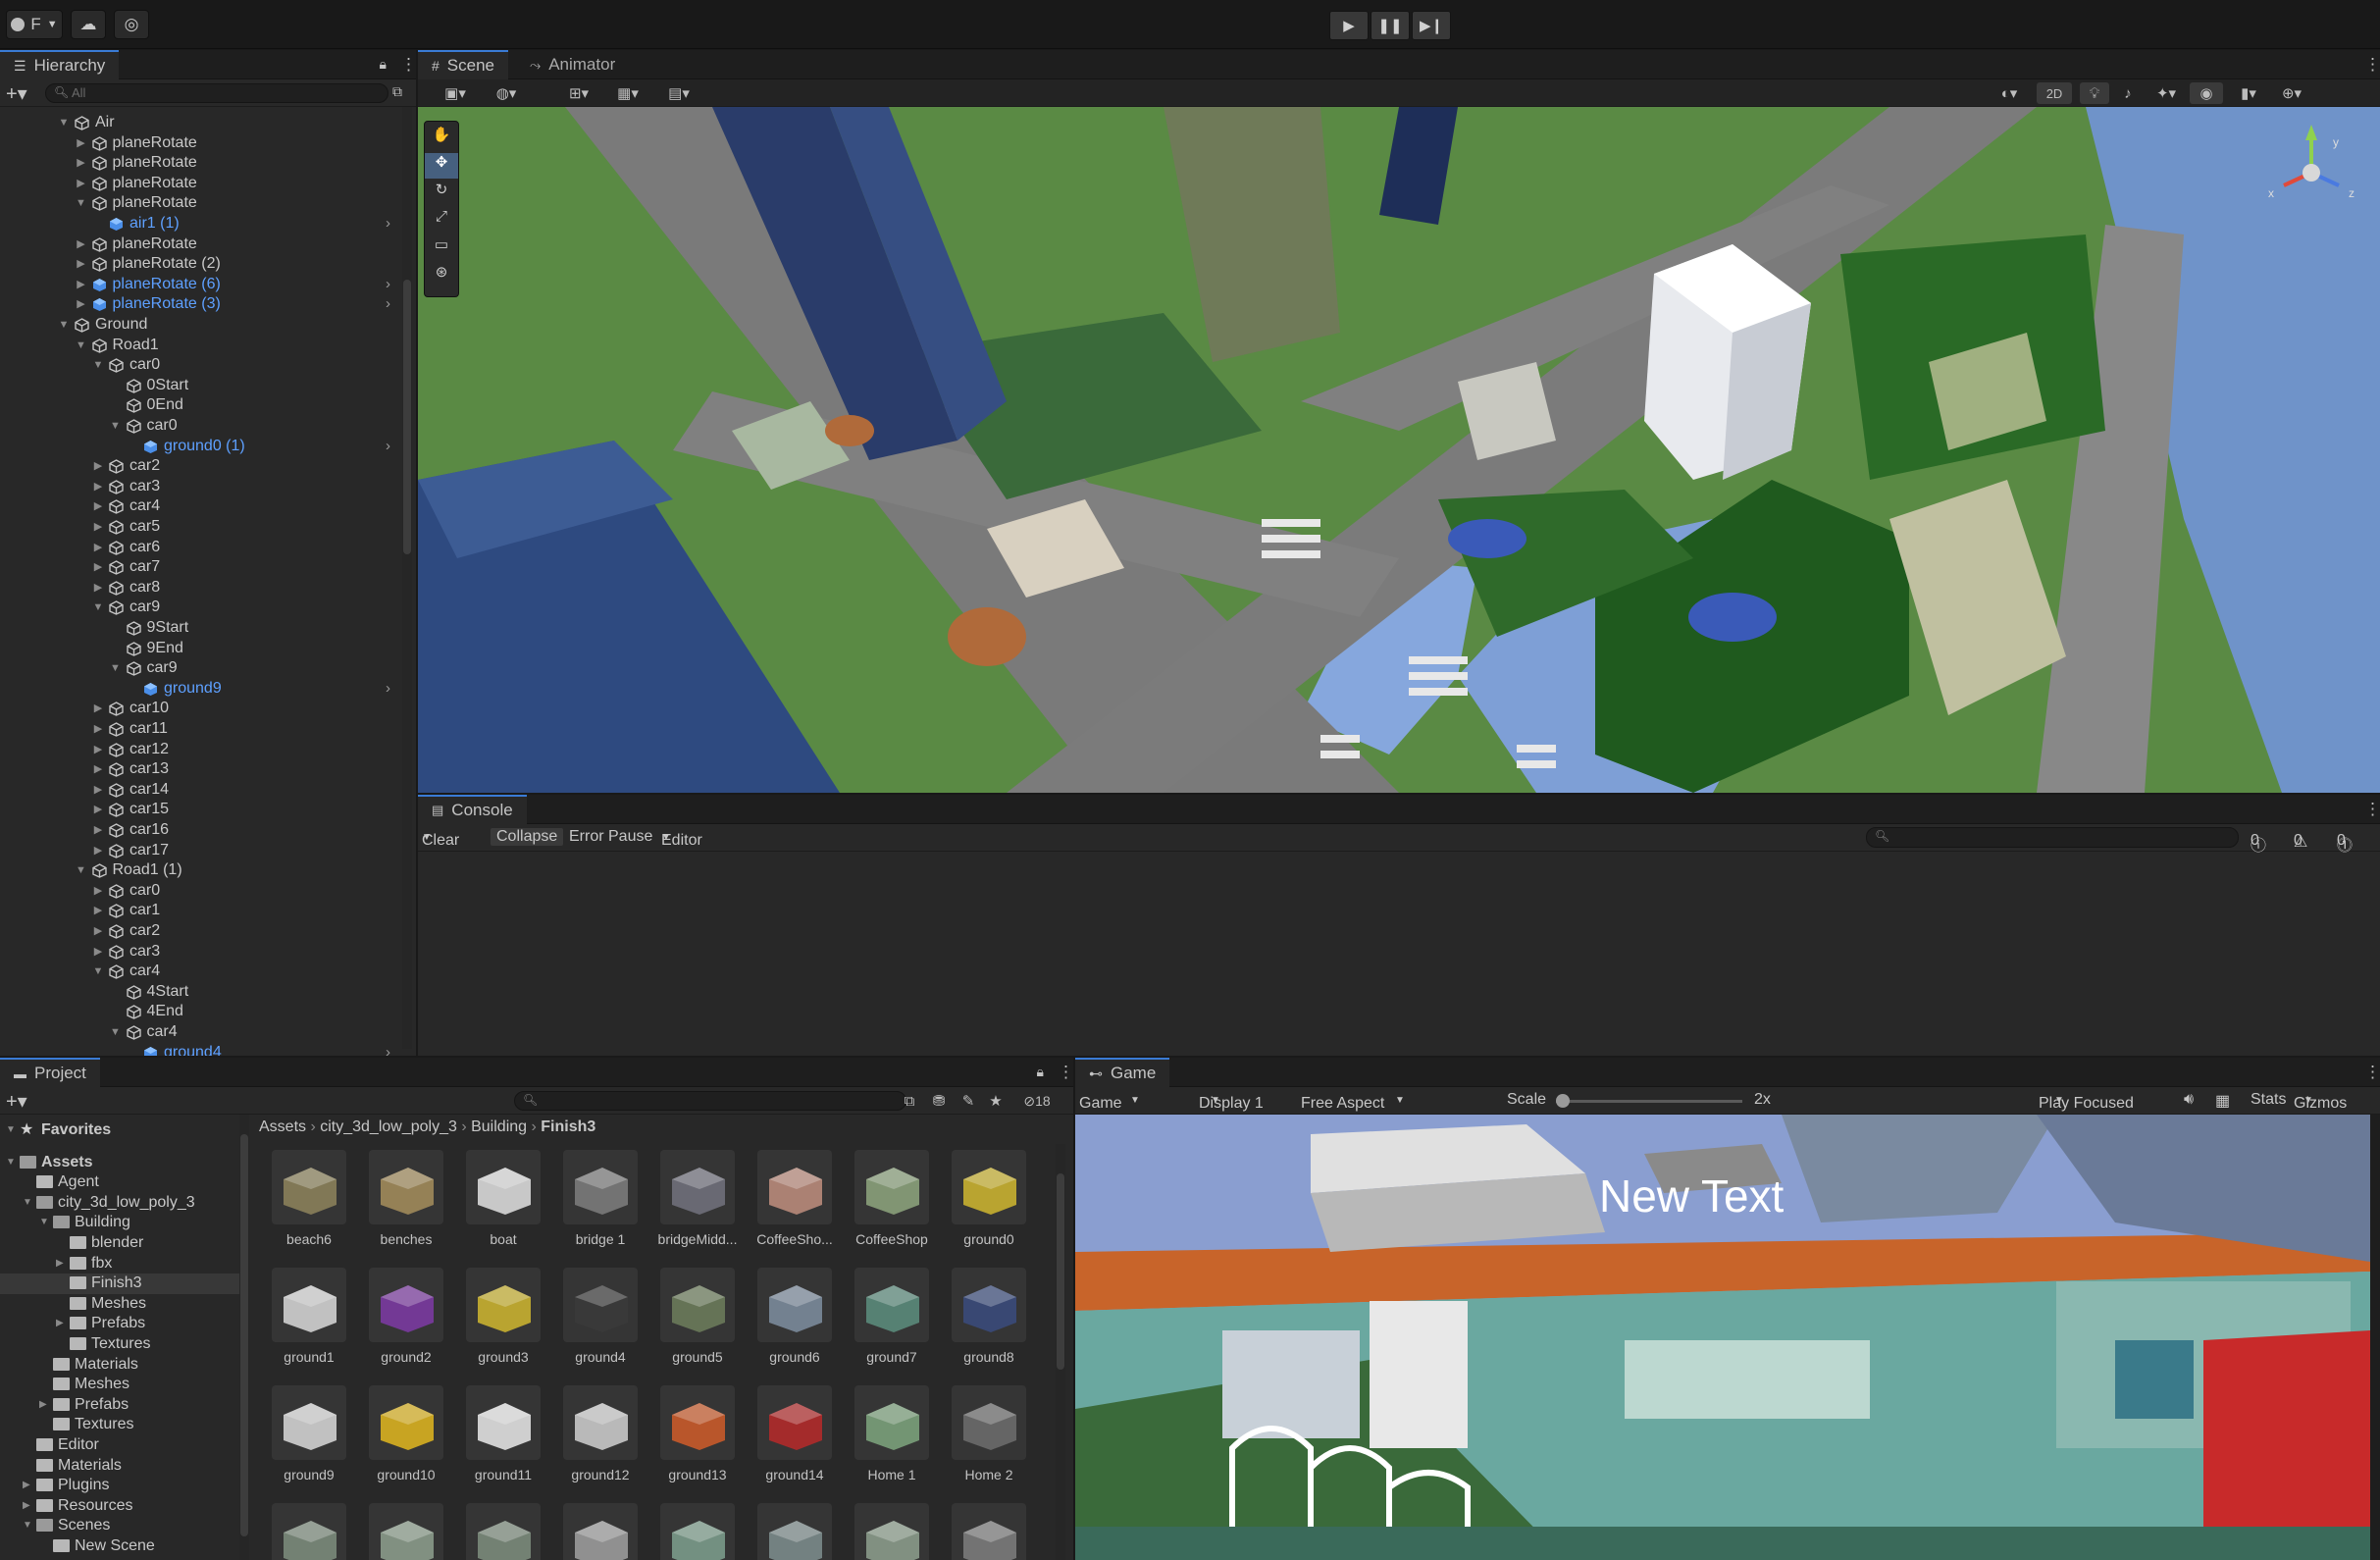  What do you see at coordinates (2222, 1101) in the screenshot?
I see `keyboard-shortcuts-icon: ▦` at bounding box center [2222, 1101].